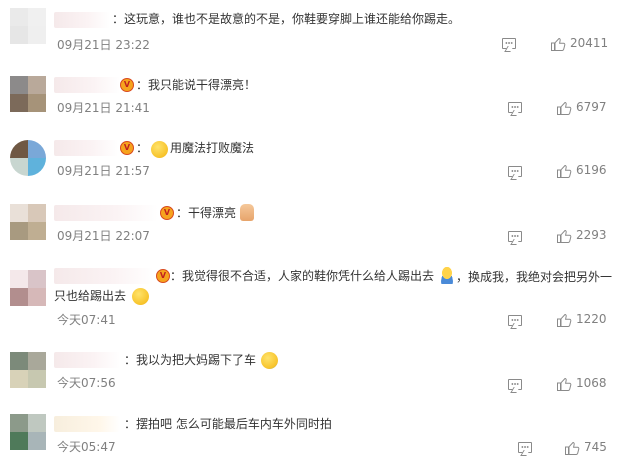  What do you see at coordinates (591, 107) in the screenshot?
I see `like-count: 6797` at bounding box center [591, 107].